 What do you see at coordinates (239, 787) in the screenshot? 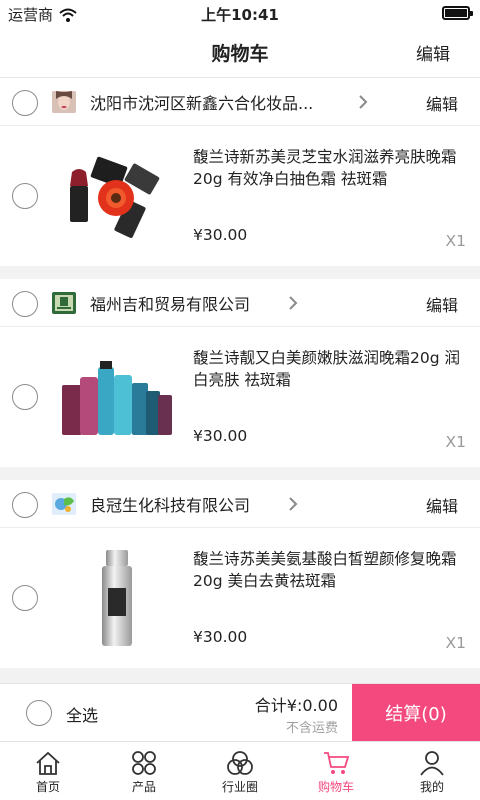
I see `tab-label: 行业圈` at bounding box center [239, 787].